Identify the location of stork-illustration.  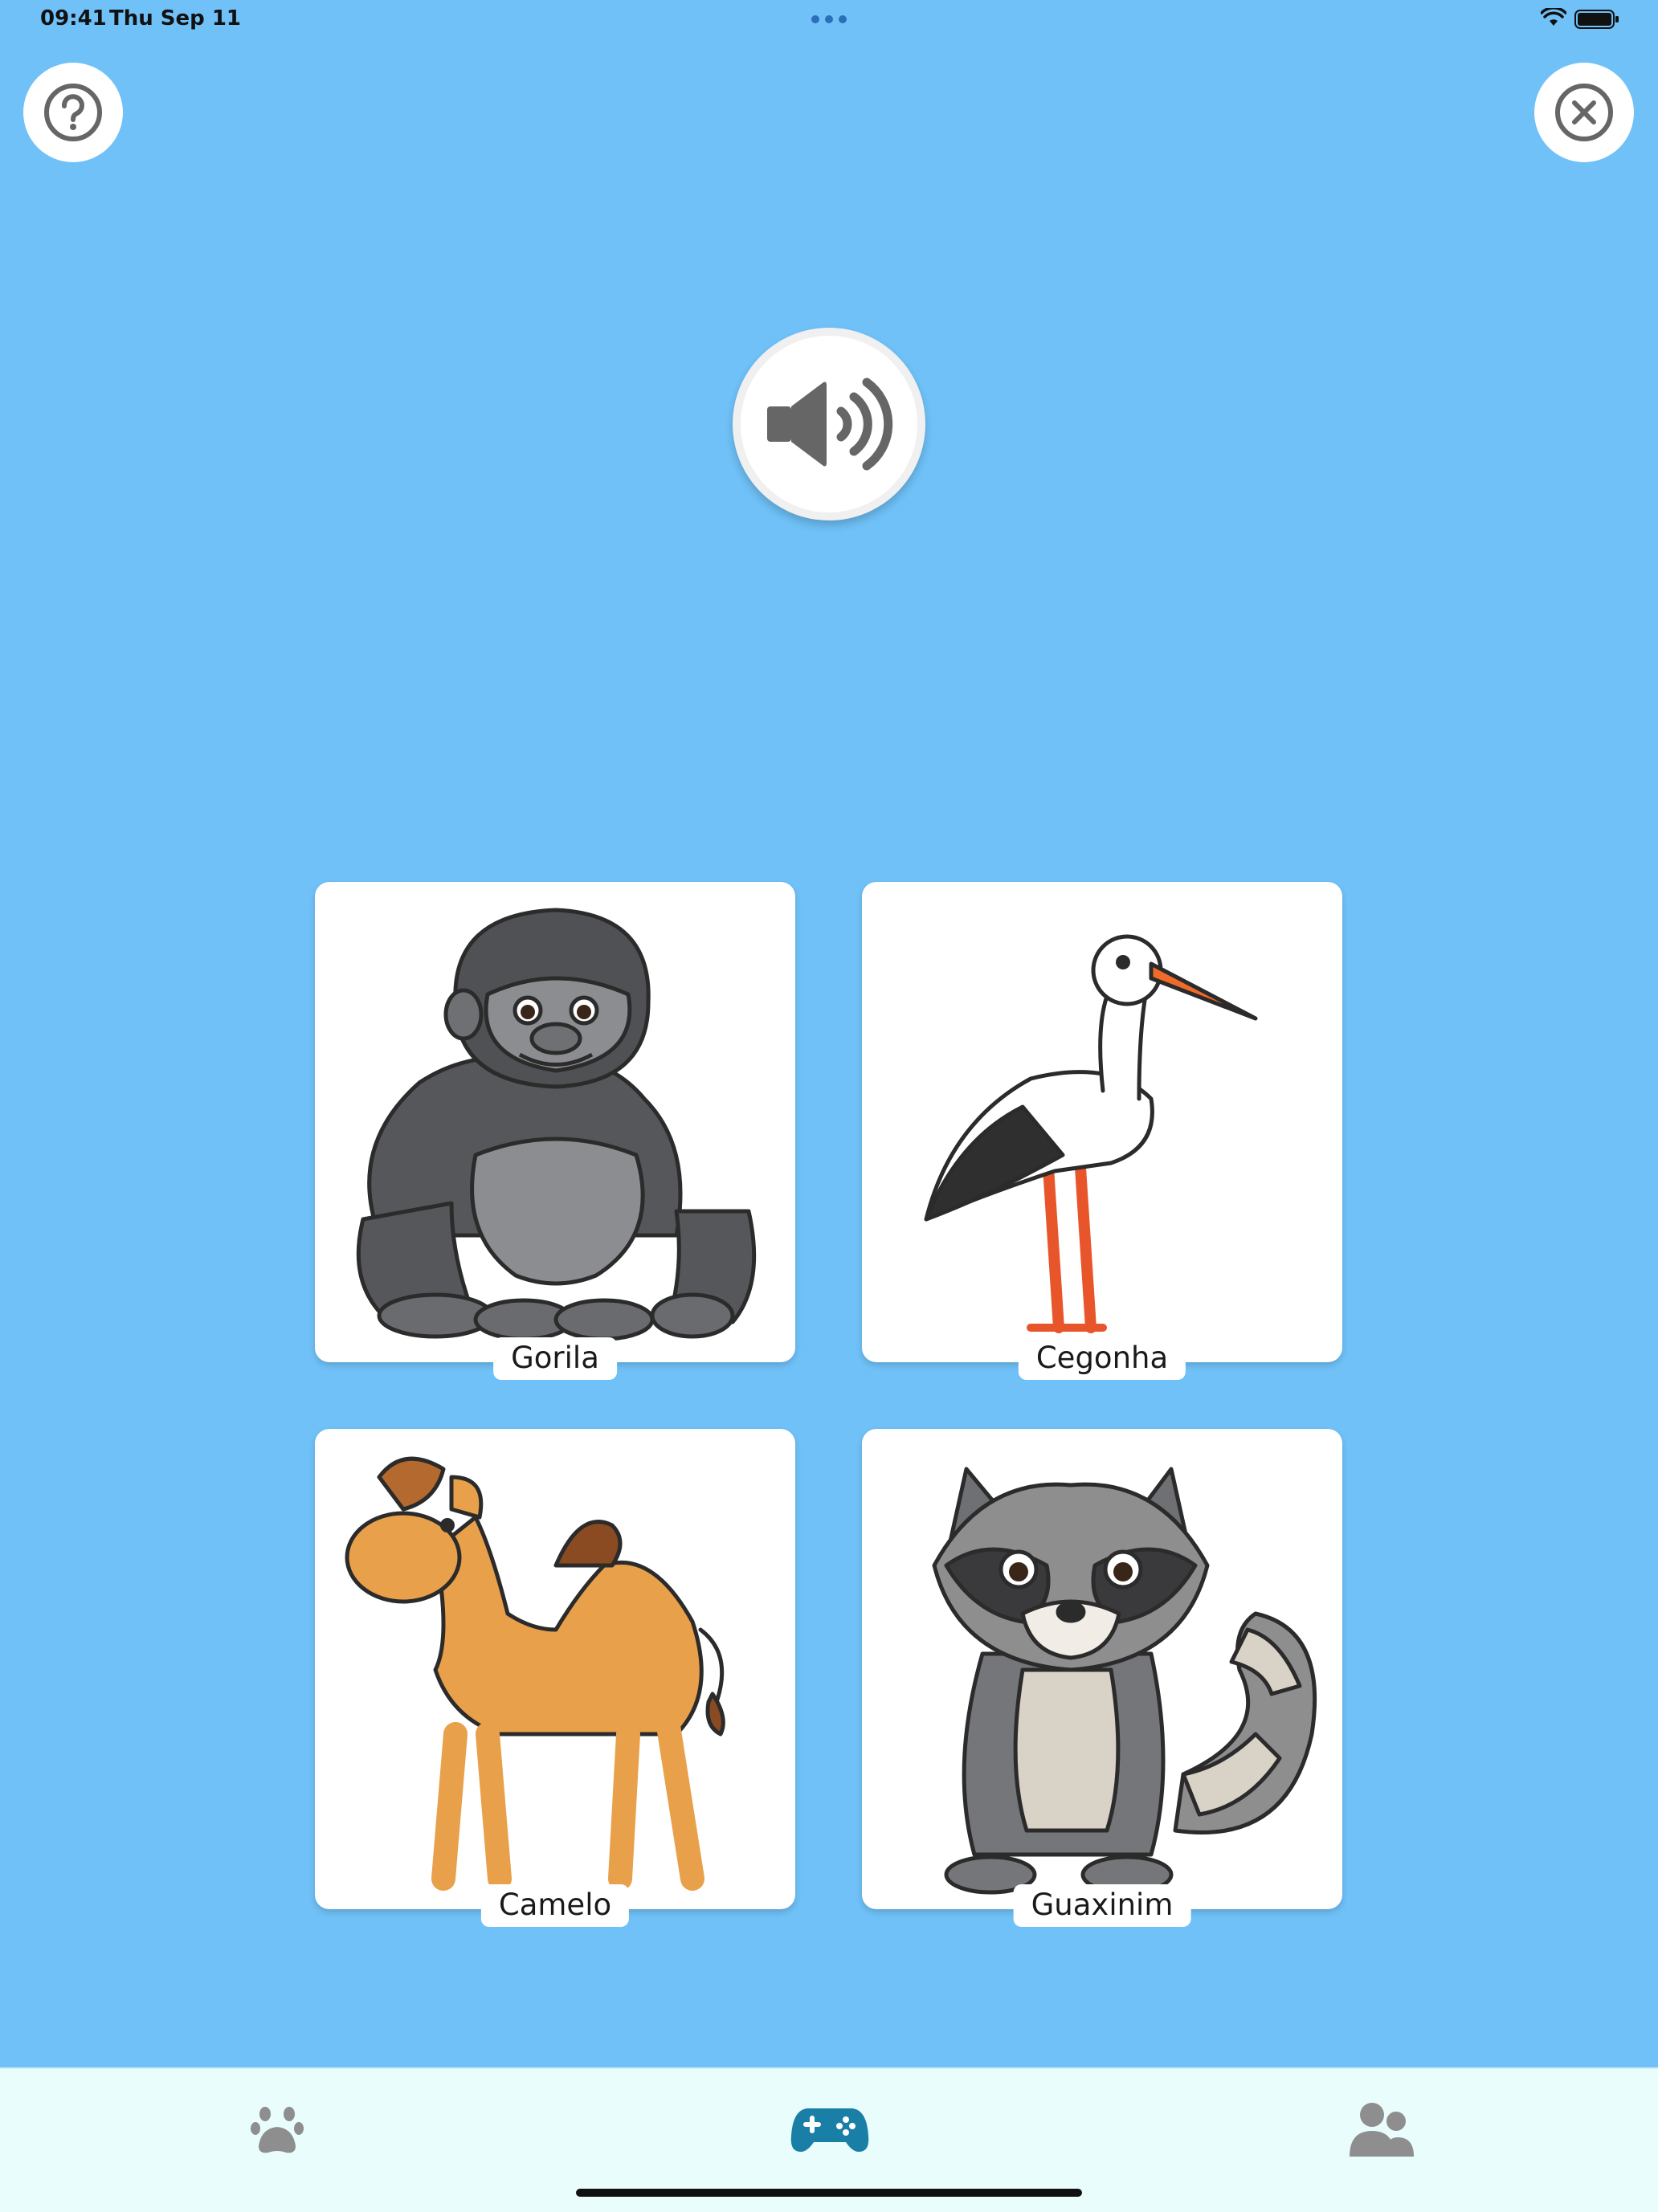
(1091, 1133).